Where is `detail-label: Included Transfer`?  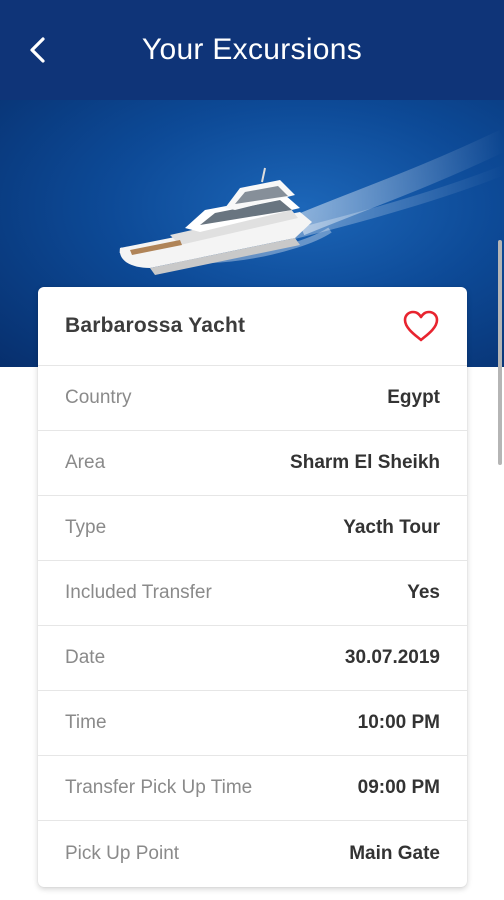
detail-label: Included Transfer is located at coordinates (138, 592).